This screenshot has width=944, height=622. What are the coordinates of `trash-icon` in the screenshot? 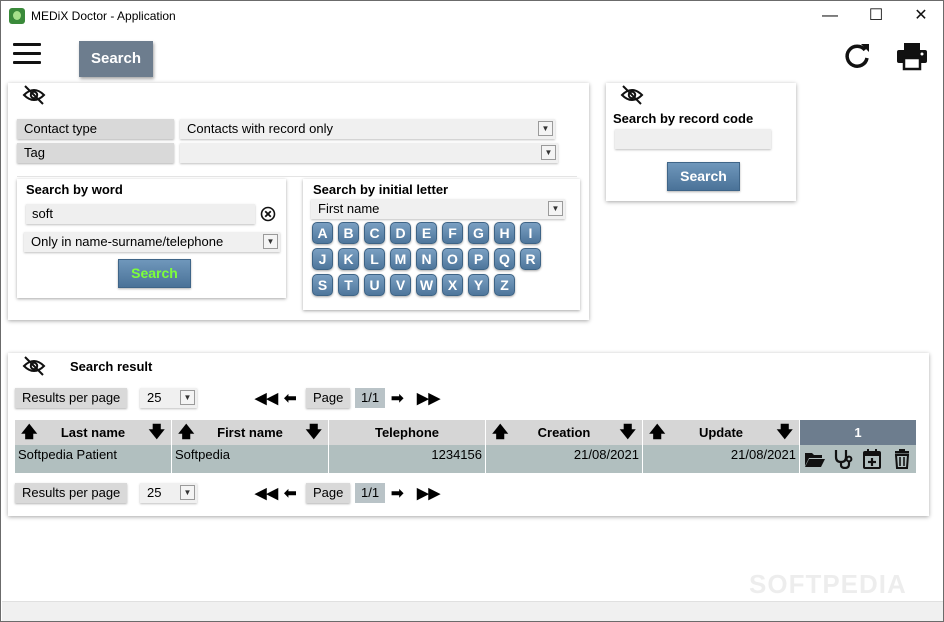 It's located at (902, 459).